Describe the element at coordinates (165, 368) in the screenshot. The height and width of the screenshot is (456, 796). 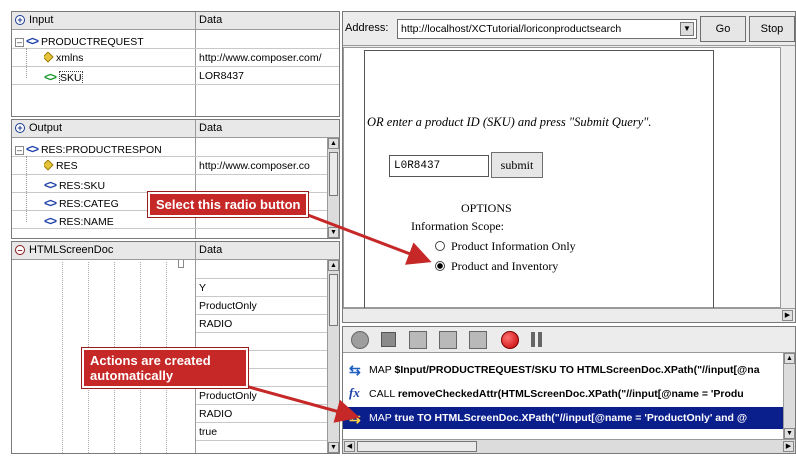
I see `actions-callout: Actions are created automatically` at that location.